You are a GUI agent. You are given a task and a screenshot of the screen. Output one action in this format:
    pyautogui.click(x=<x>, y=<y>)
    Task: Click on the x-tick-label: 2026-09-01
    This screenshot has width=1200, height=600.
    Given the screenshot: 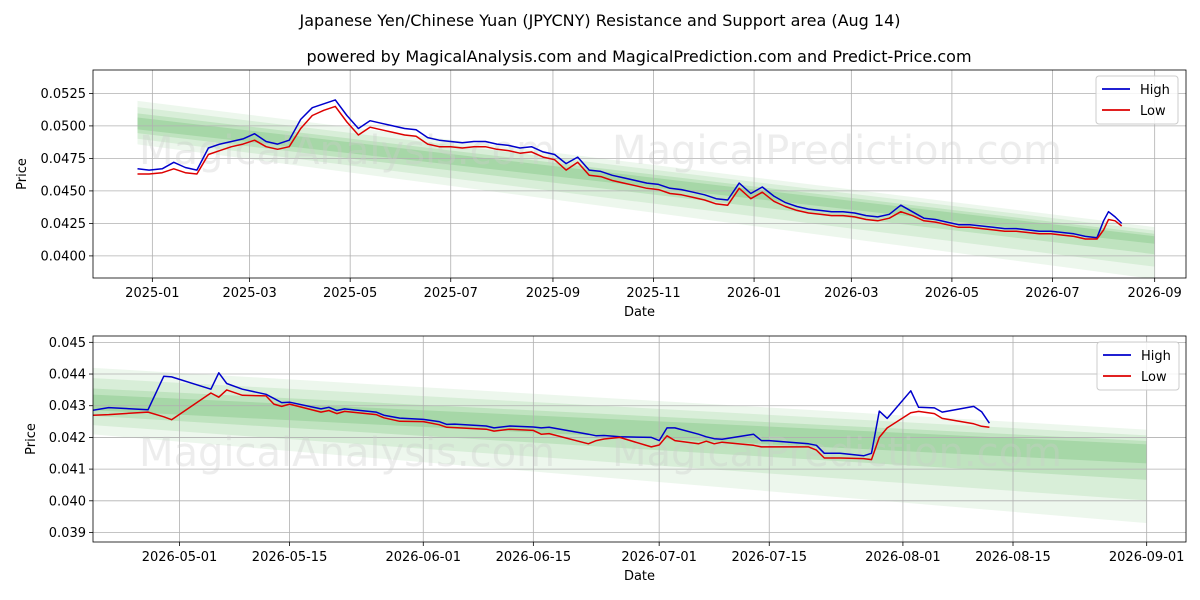 What is the action you would take?
    pyautogui.click(x=1147, y=557)
    